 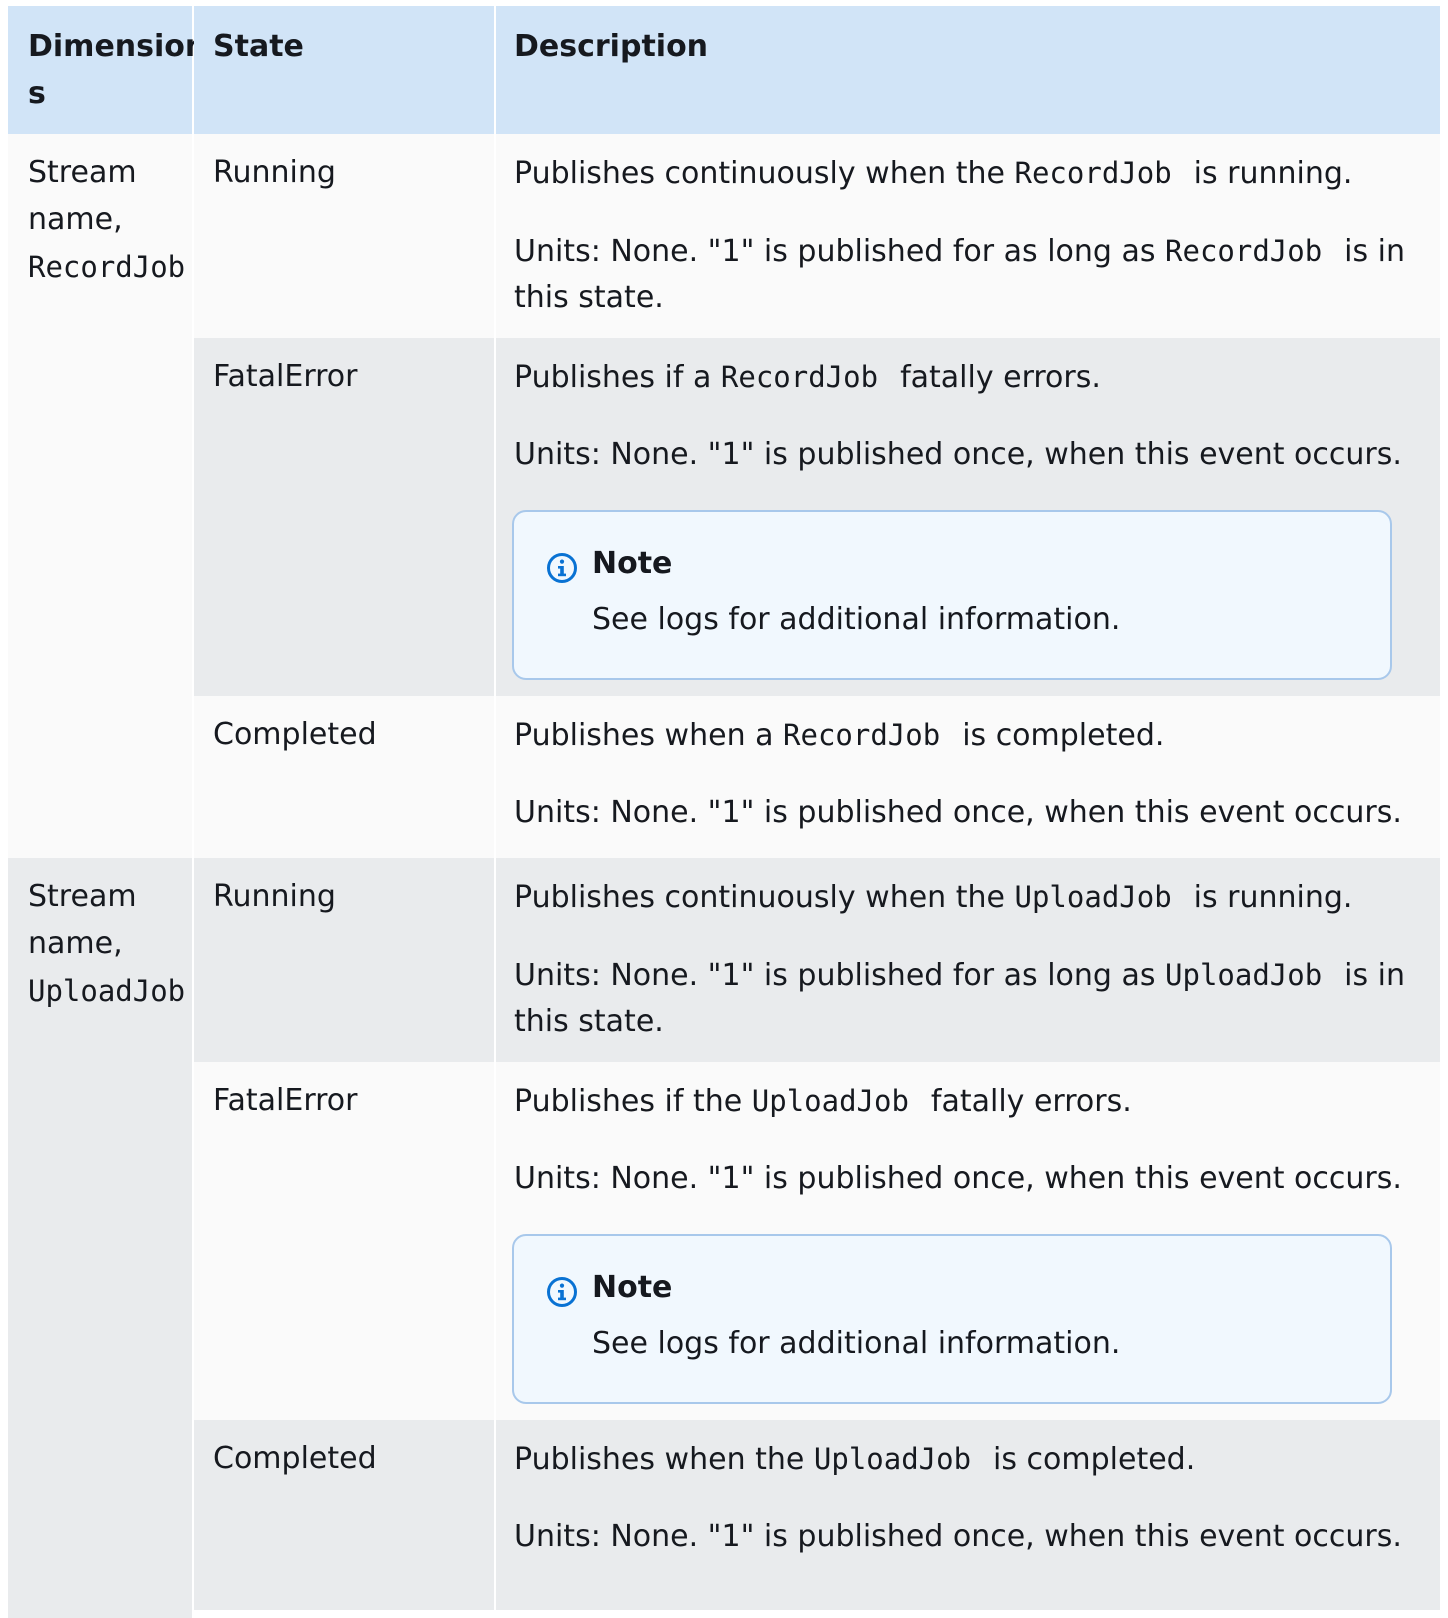 What do you see at coordinates (344, 70) in the screenshot?
I see `header-cell-state: State` at bounding box center [344, 70].